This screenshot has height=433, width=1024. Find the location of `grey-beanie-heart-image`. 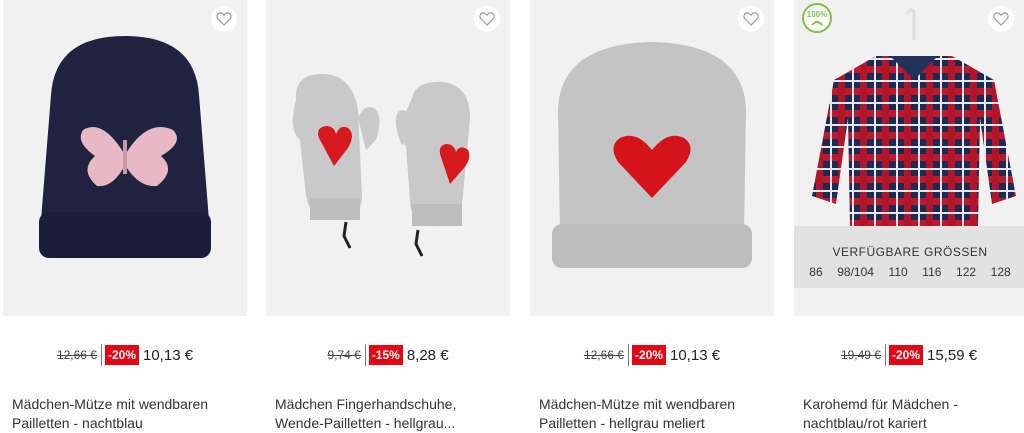

grey-beanie-heart-image is located at coordinates (652, 155).